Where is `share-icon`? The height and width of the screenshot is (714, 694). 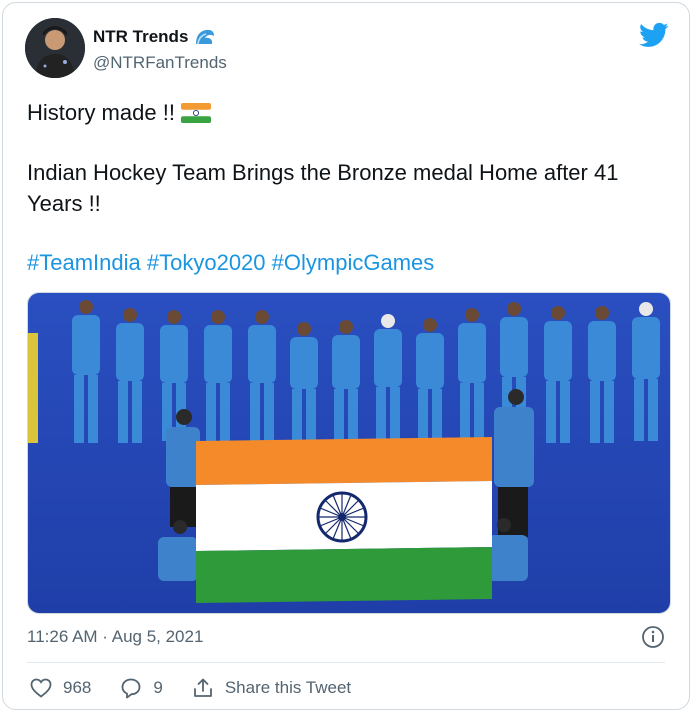
share-icon is located at coordinates (202, 687).